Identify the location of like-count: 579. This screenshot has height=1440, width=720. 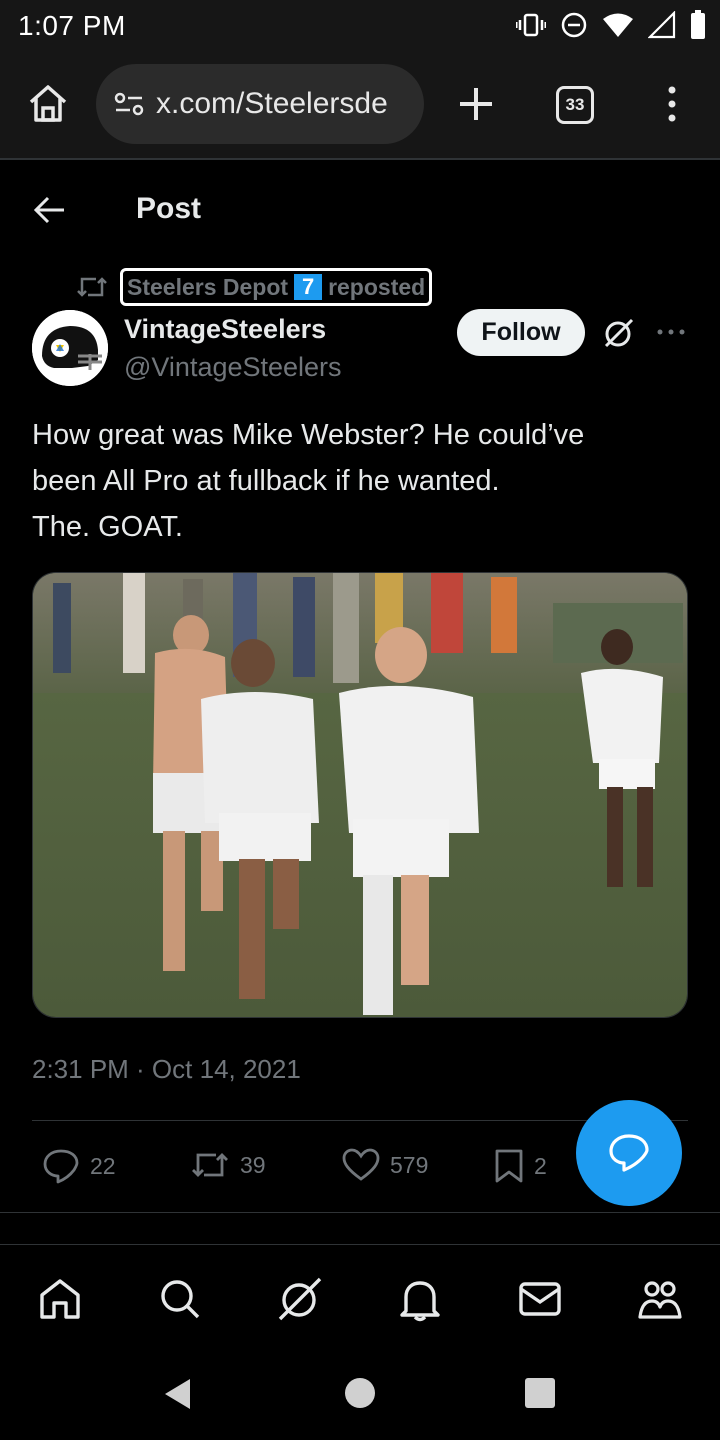
(409, 1164).